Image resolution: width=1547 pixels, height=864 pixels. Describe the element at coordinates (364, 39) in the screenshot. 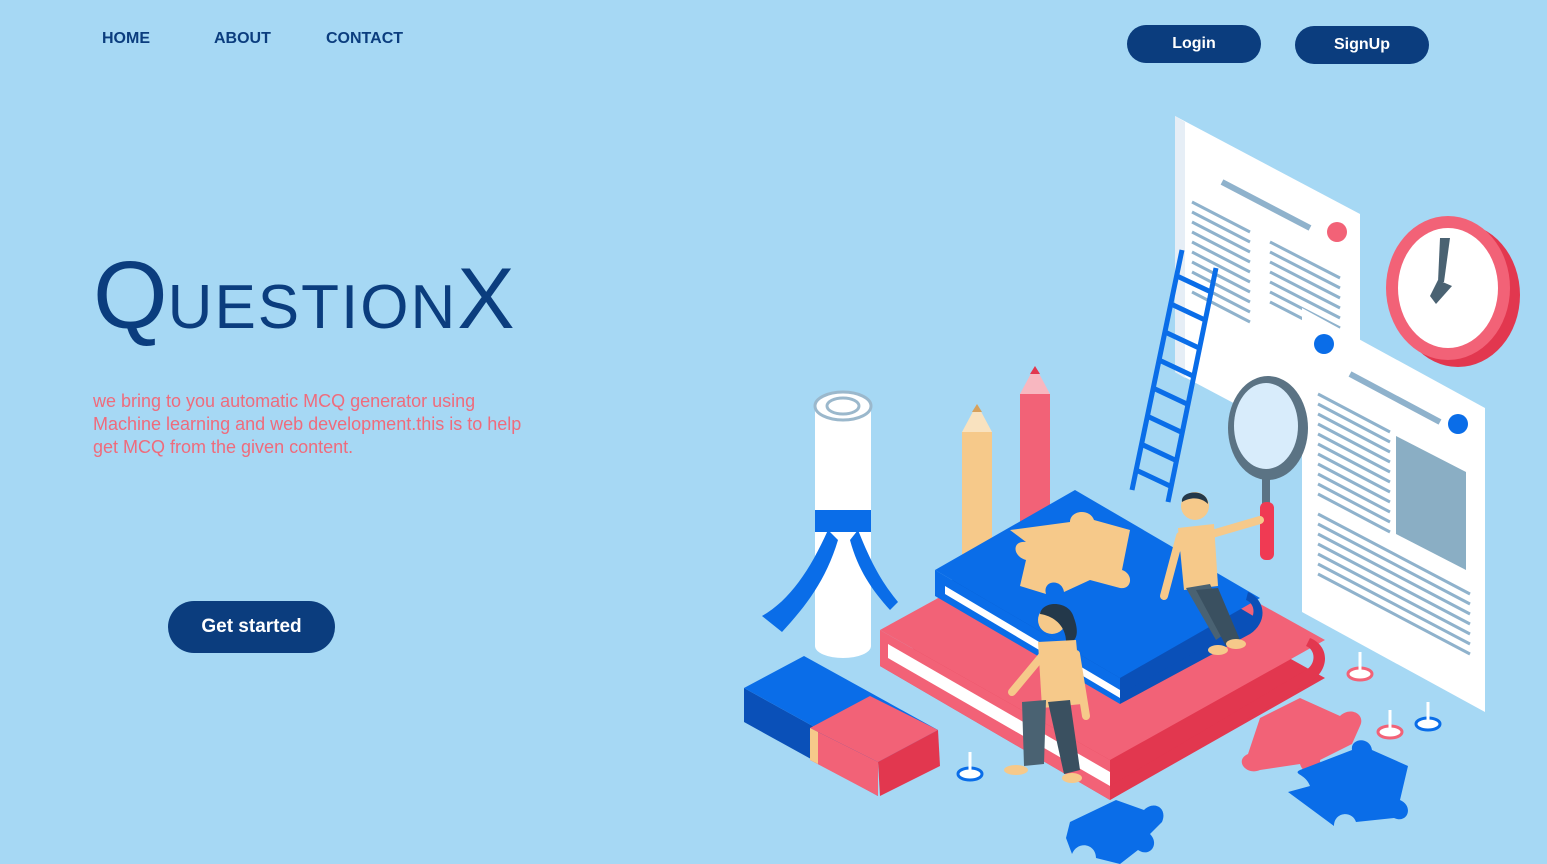

I see `nav-link-contact: CONTACT` at that location.